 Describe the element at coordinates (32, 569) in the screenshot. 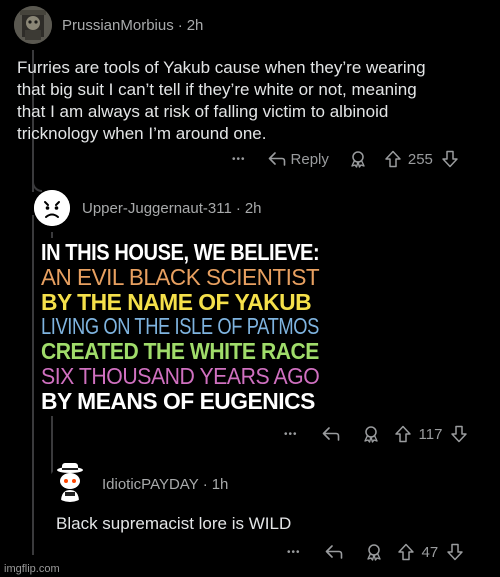

I see `imgflip-watermark: imgflip.com` at that location.